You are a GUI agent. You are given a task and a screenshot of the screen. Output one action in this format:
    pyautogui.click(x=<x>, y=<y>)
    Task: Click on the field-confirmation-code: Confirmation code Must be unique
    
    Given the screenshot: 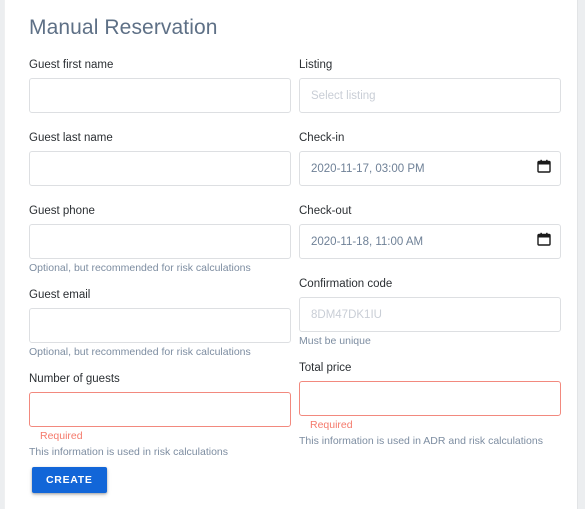 What is the action you would take?
    pyautogui.click(x=430, y=312)
    